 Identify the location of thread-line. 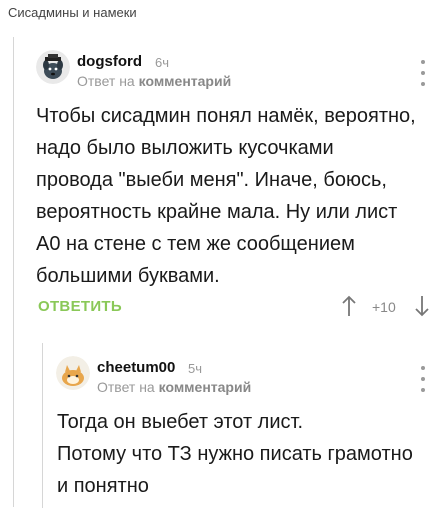
(13, 272).